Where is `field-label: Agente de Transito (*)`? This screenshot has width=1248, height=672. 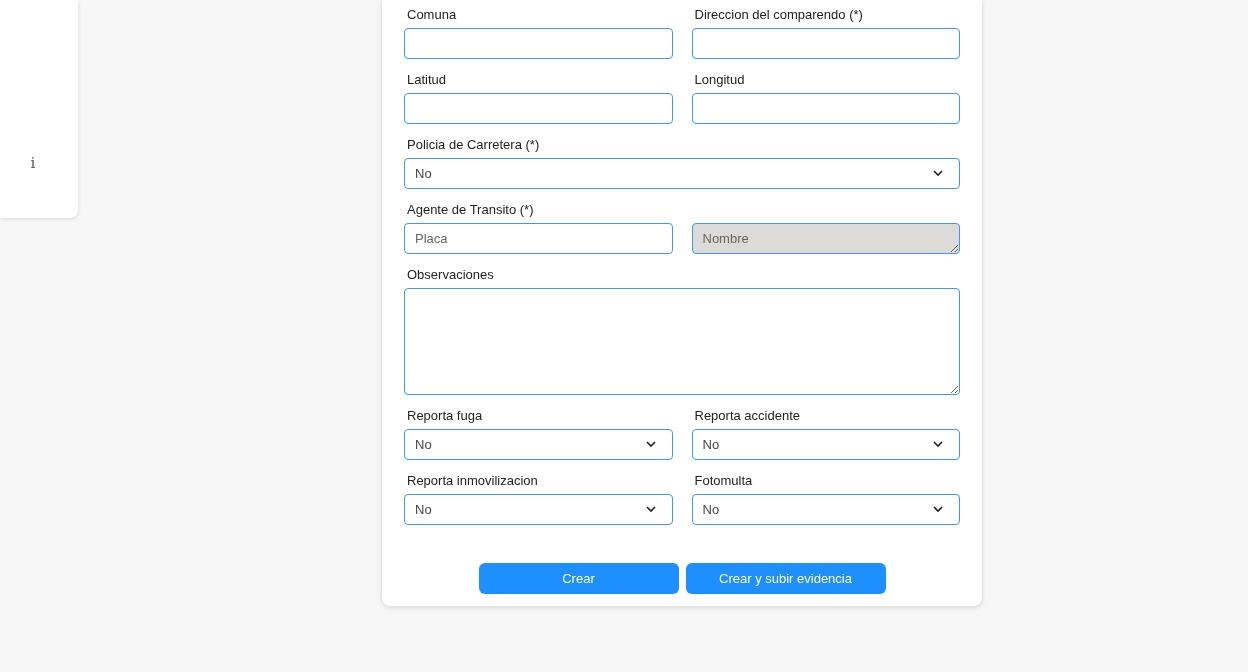 field-label: Agente de Transito (*) is located at coordinates (470, 210).